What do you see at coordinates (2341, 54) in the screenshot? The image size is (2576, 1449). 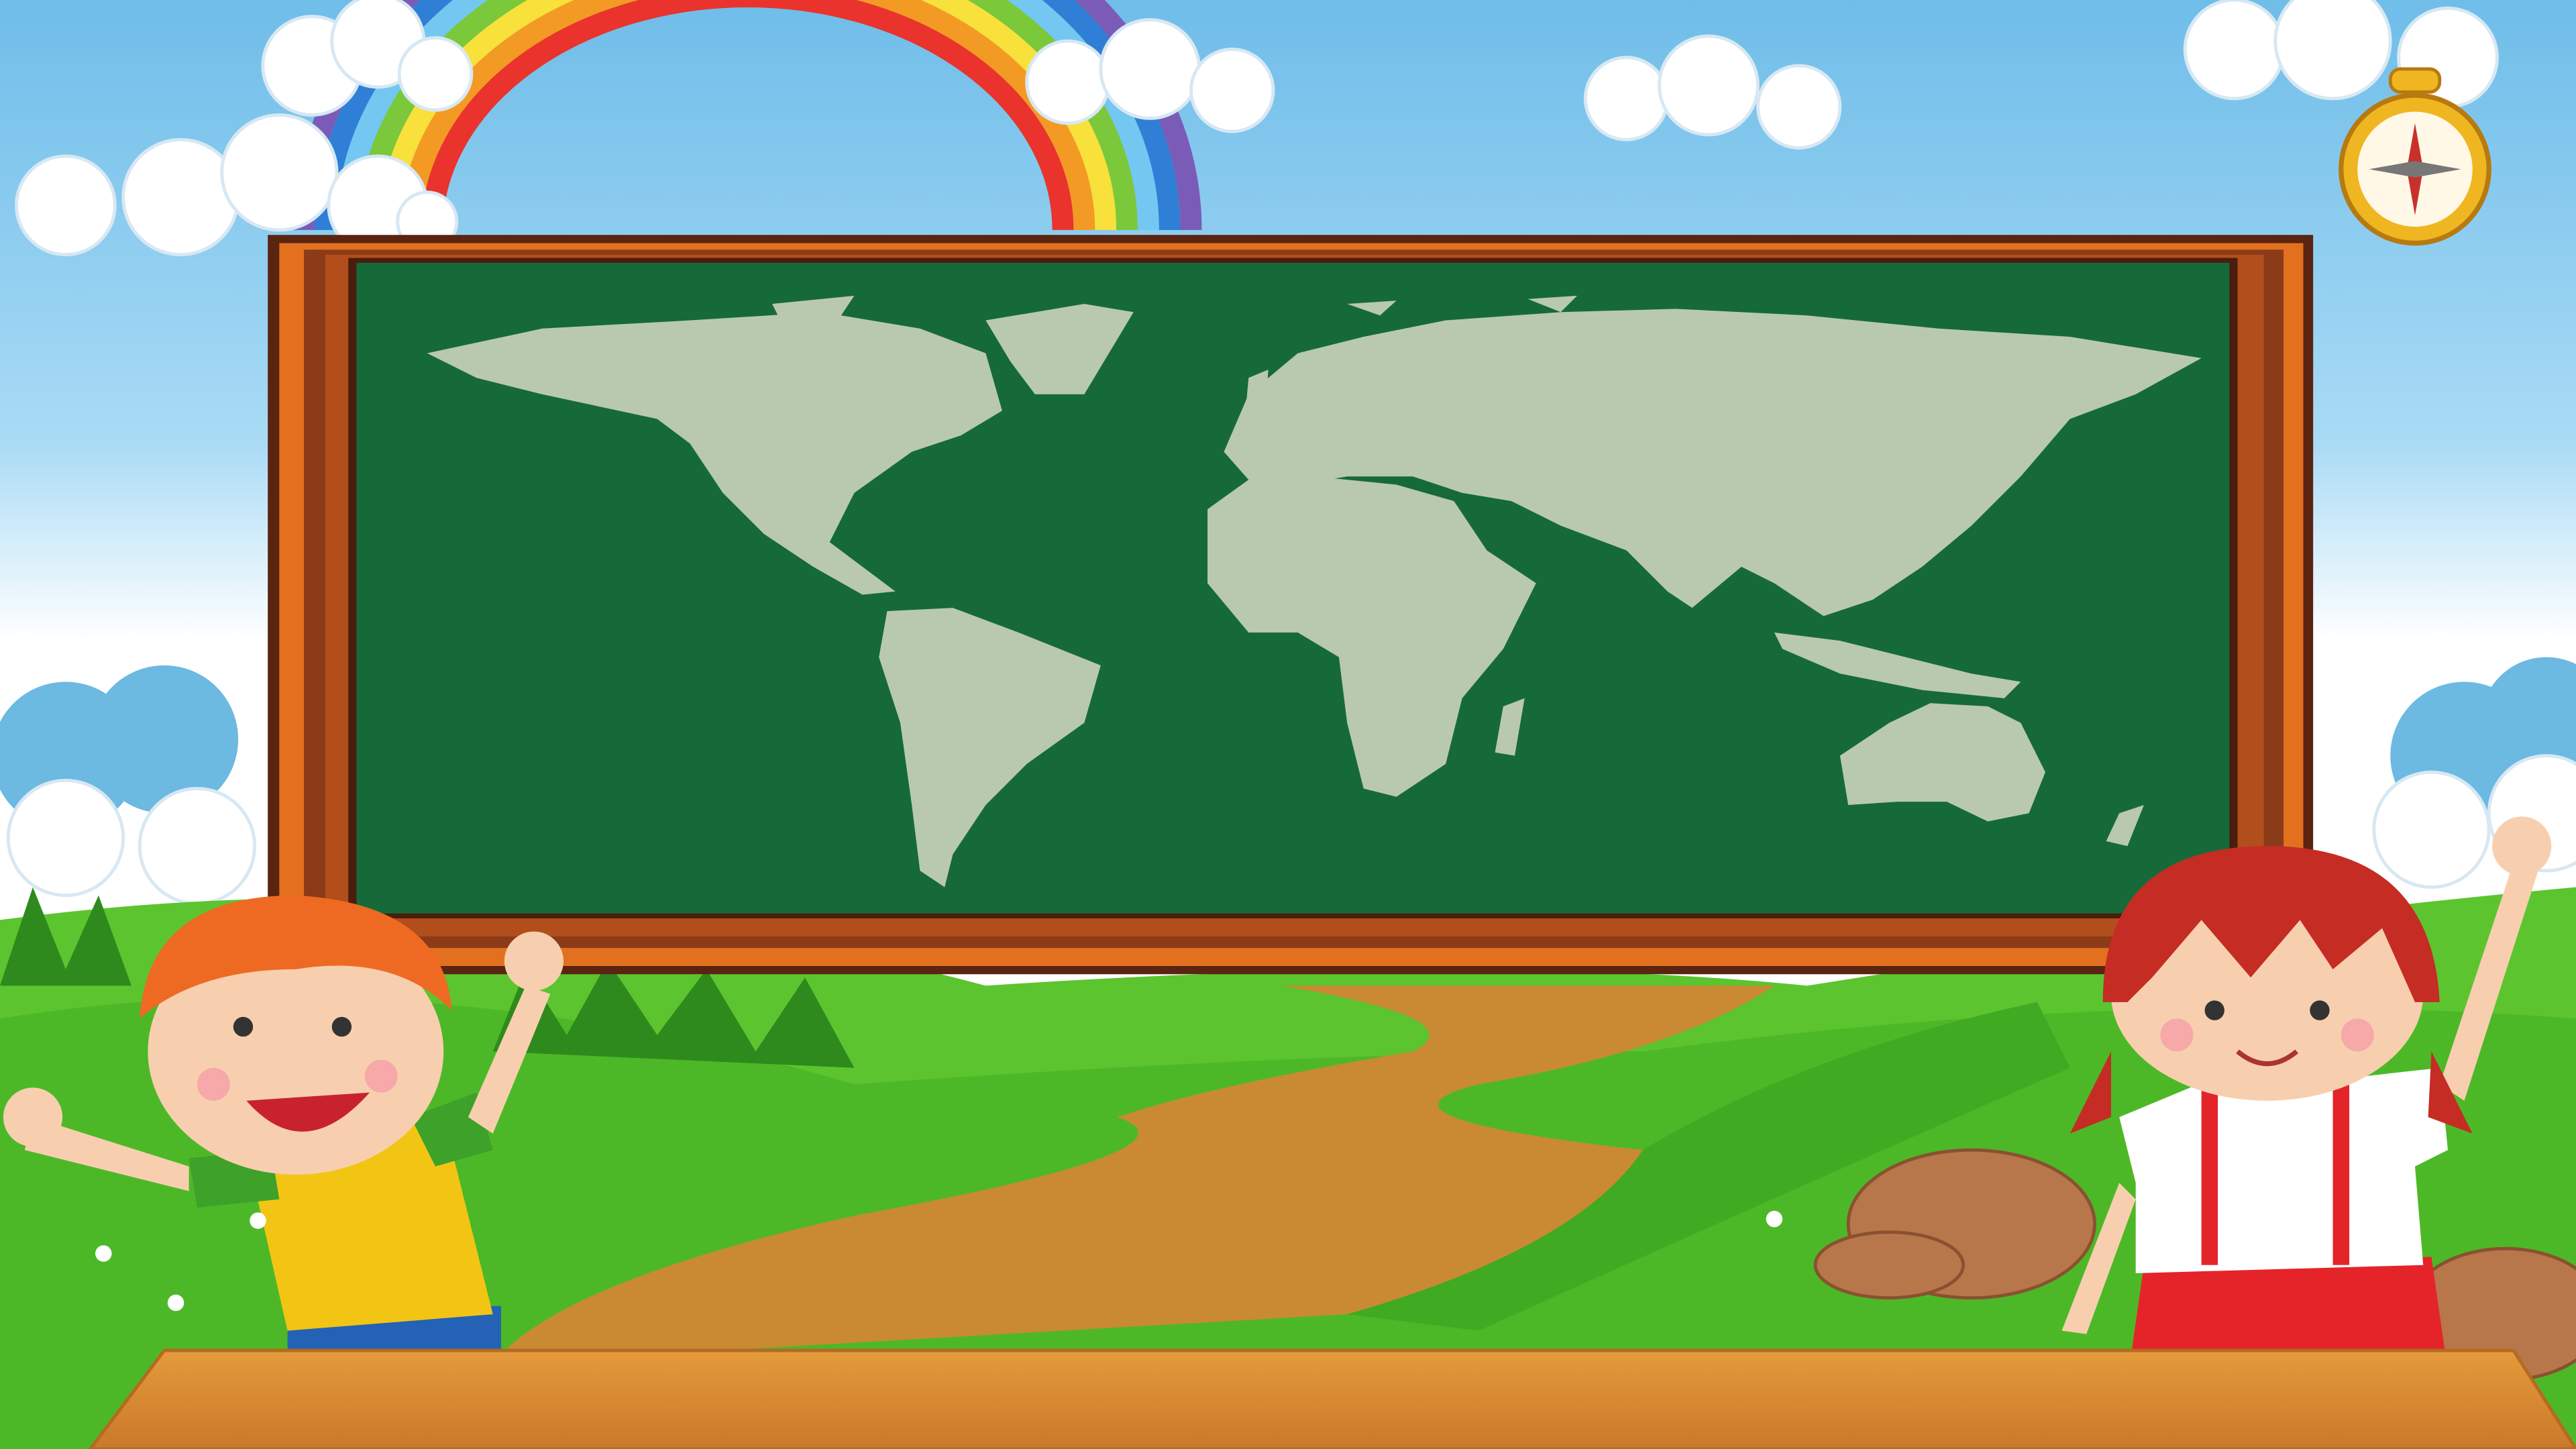 I see `cloud` at bounding box center [2341, 54].